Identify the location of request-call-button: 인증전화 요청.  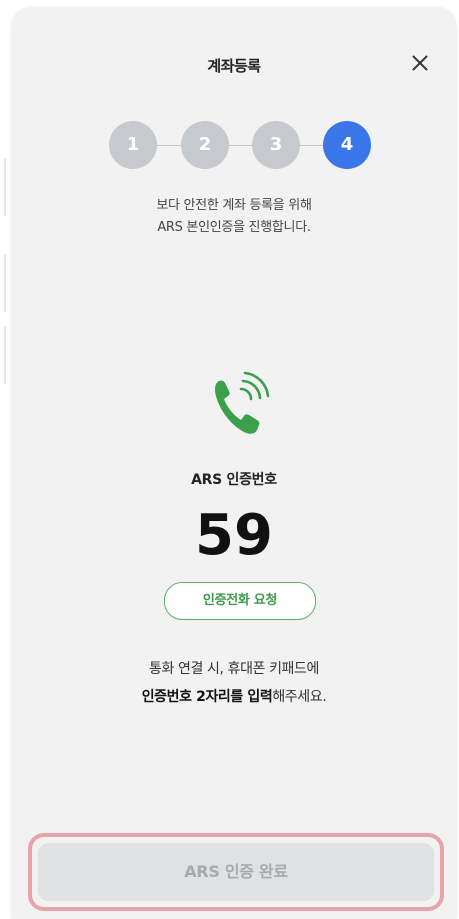
(240, 601).